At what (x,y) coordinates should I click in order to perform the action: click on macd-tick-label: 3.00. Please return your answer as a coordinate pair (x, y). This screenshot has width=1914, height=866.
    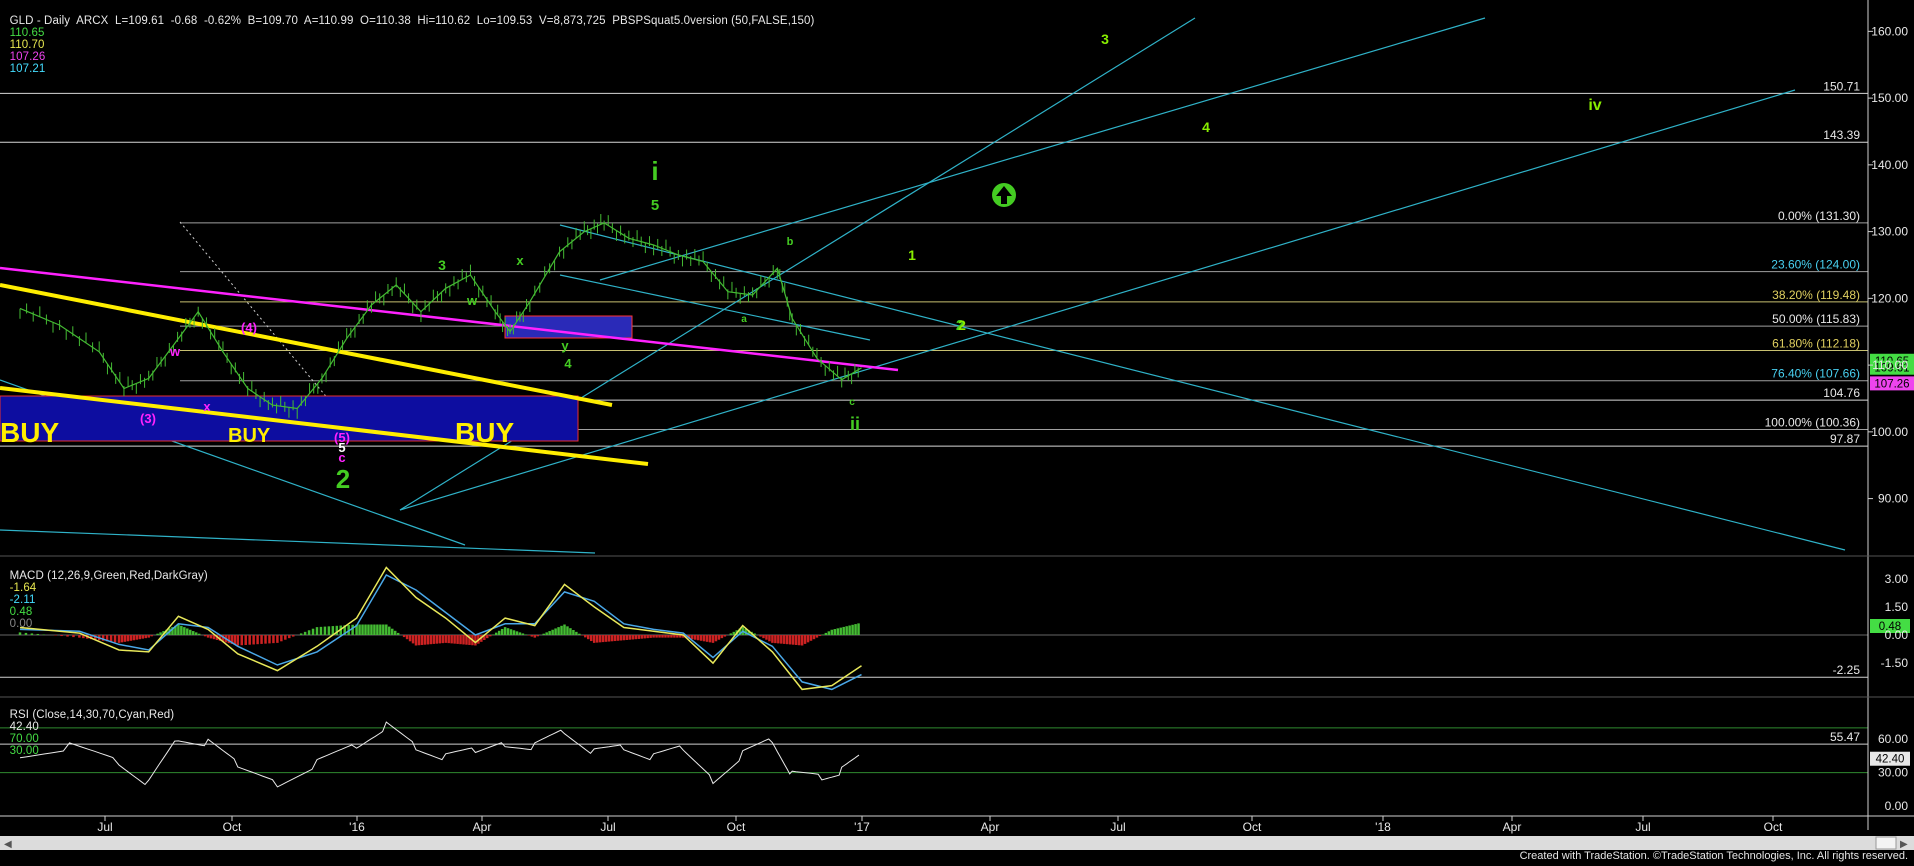
    Looking at the image, I should click on (1897, 579).